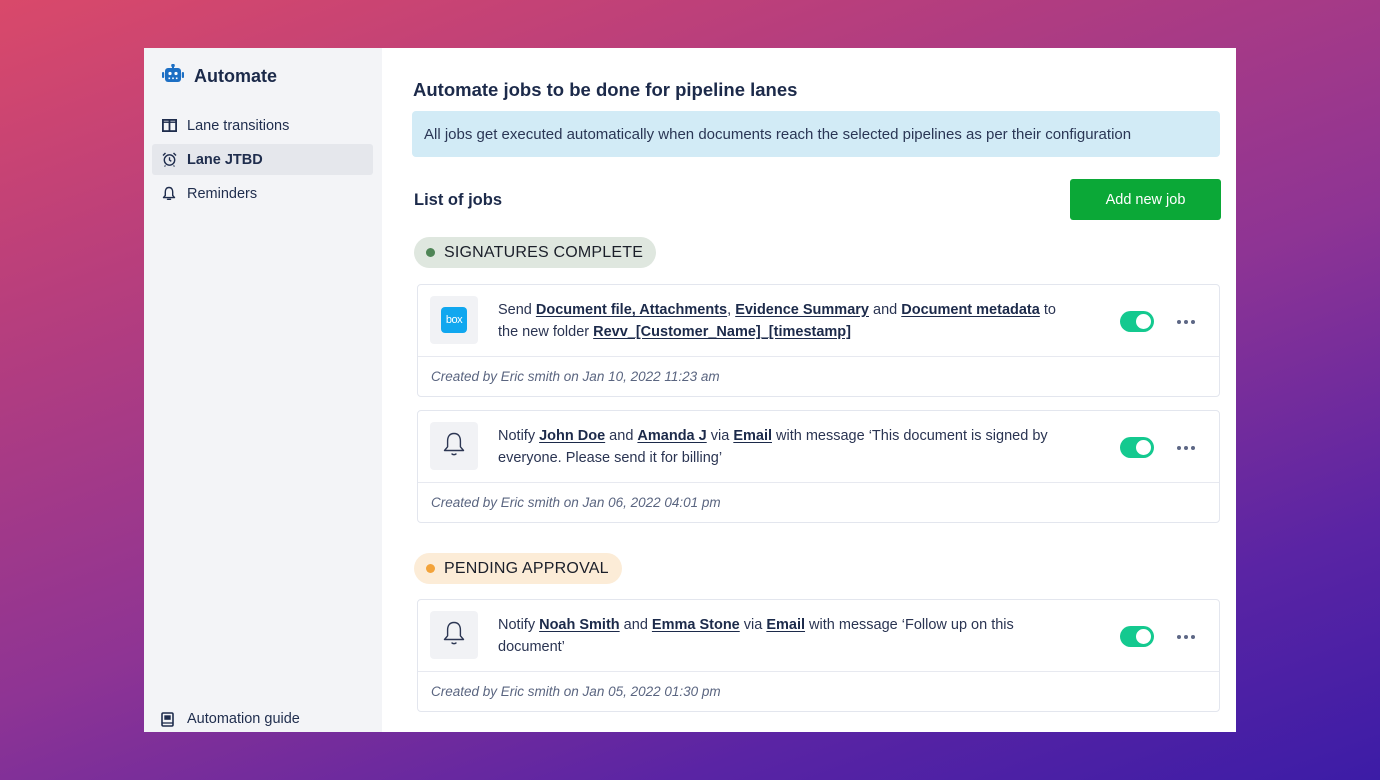 Image resolution: width=1380 pixels, height=780 pixels. Describe the element at coordinates (731, 310) in the screenshot. I see `job-text: ,` at that location.